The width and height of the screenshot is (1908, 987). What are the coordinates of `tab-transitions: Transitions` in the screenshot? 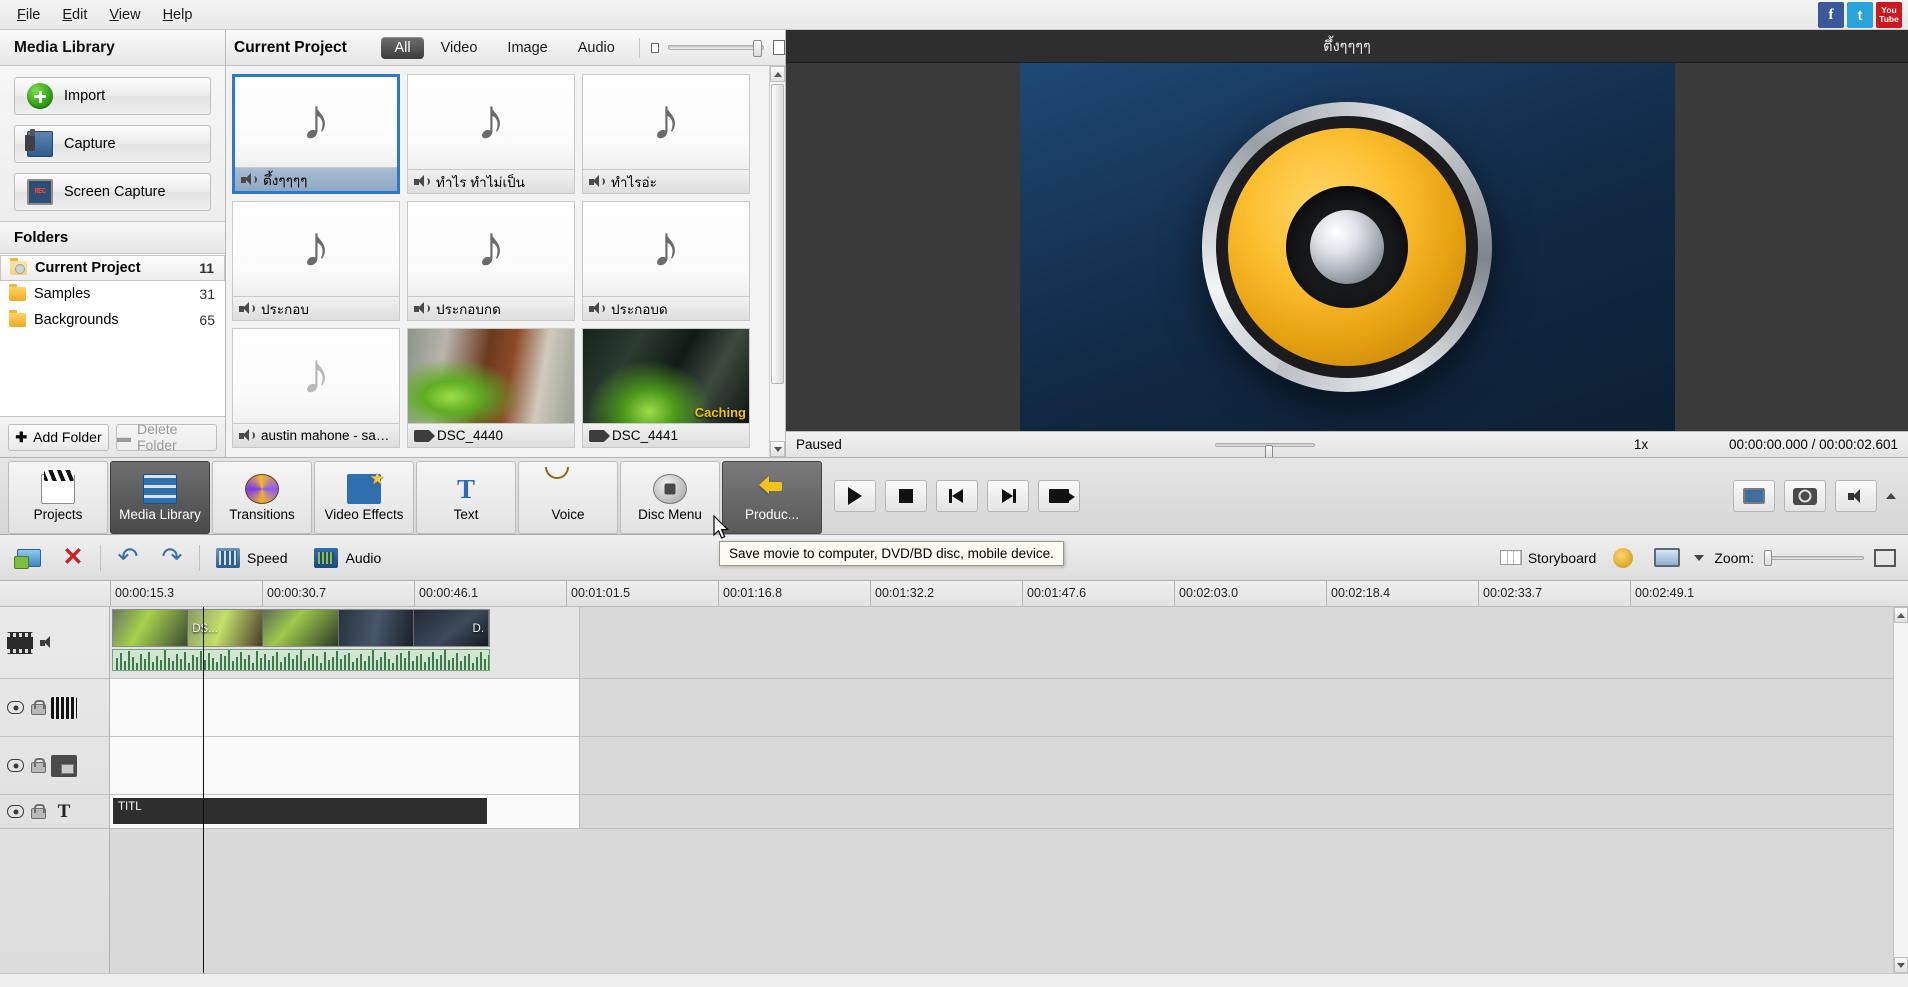 It's located at (262, 497).